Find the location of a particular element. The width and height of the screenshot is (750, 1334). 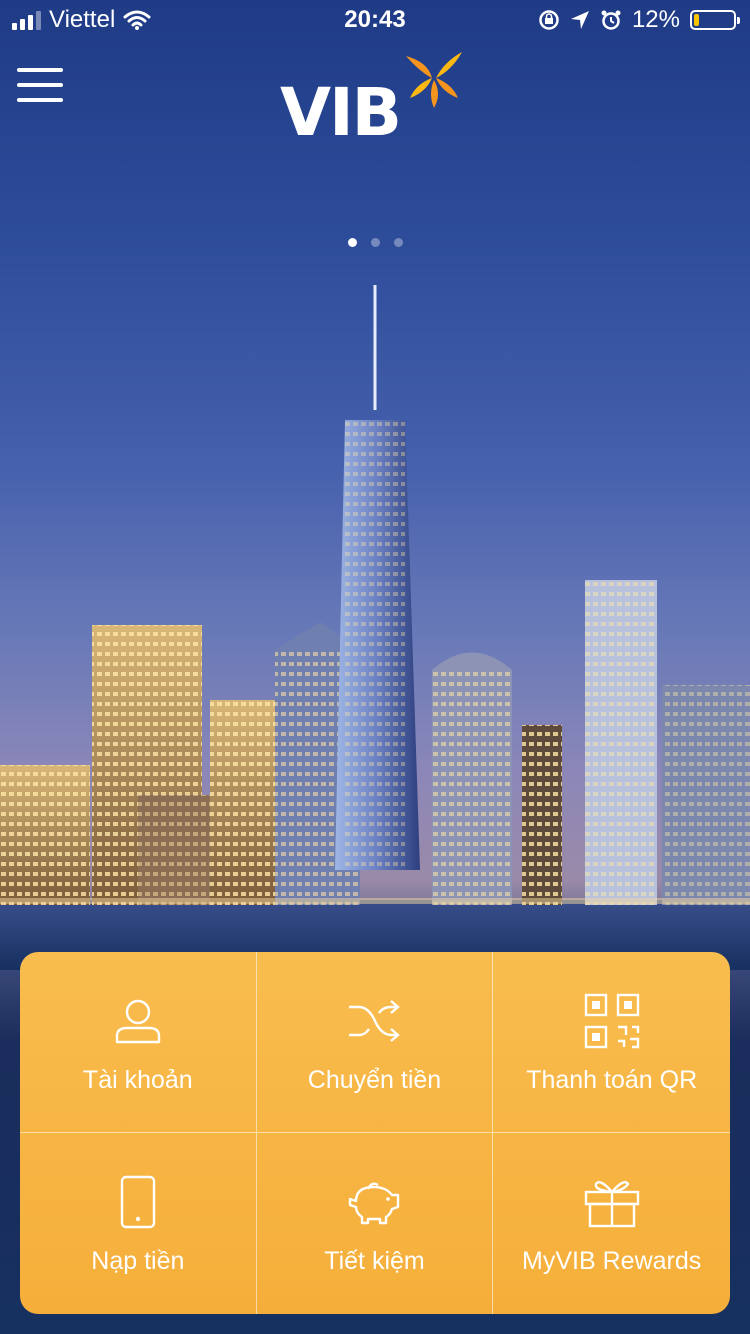

vib-logo: VIB is located at coordinates (375, 99).